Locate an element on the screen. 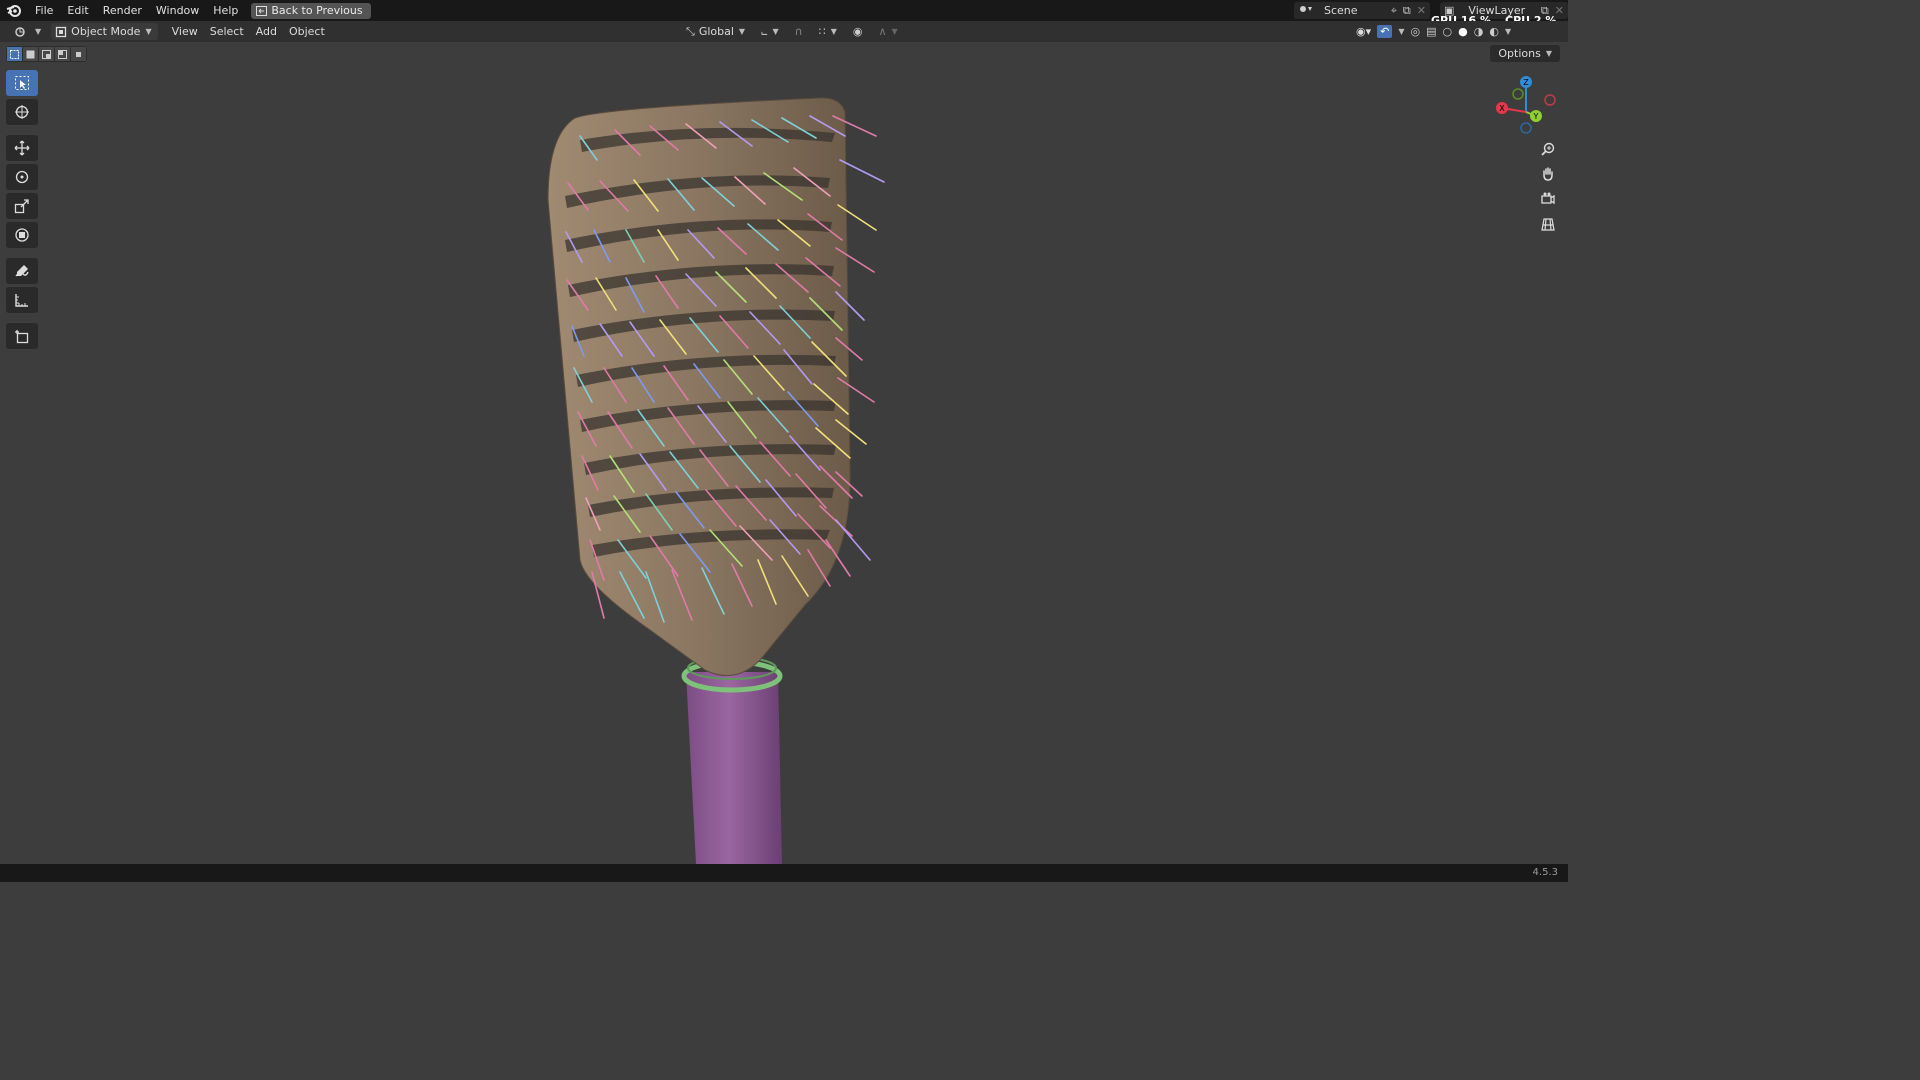  selection-mode-group is located at coordinates (46, 54).